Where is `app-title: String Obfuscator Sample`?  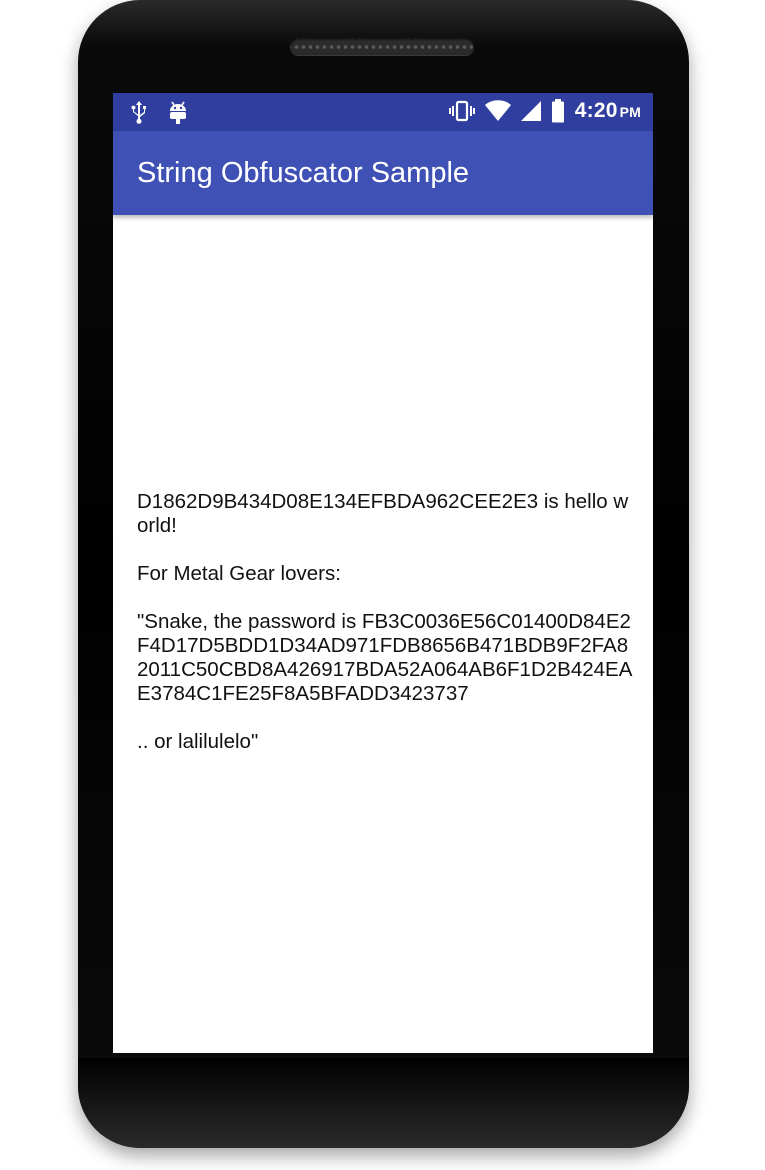
app-title: String Obfuscator Sample is located at coordinates (303, 173).